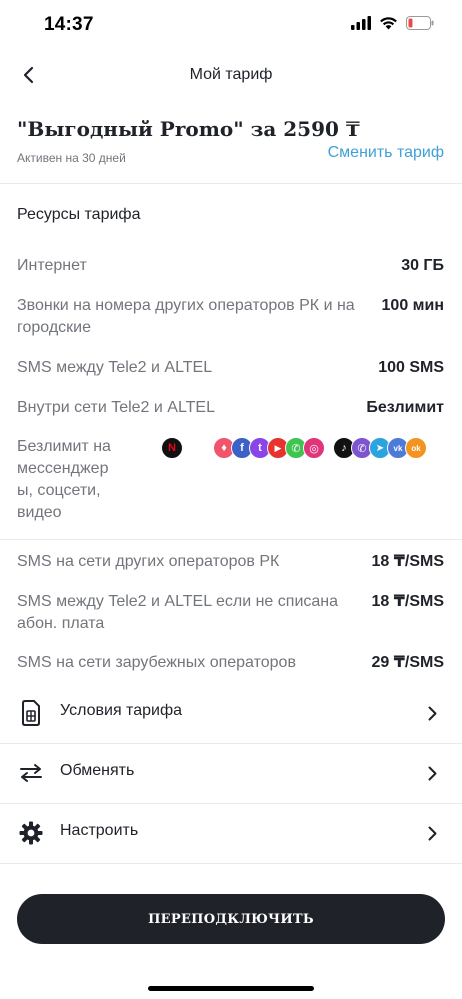 The image size is (462, 999). Describe the element at coordinates (388, 23) in the screenshot. I see `wifi-icon` at that location.